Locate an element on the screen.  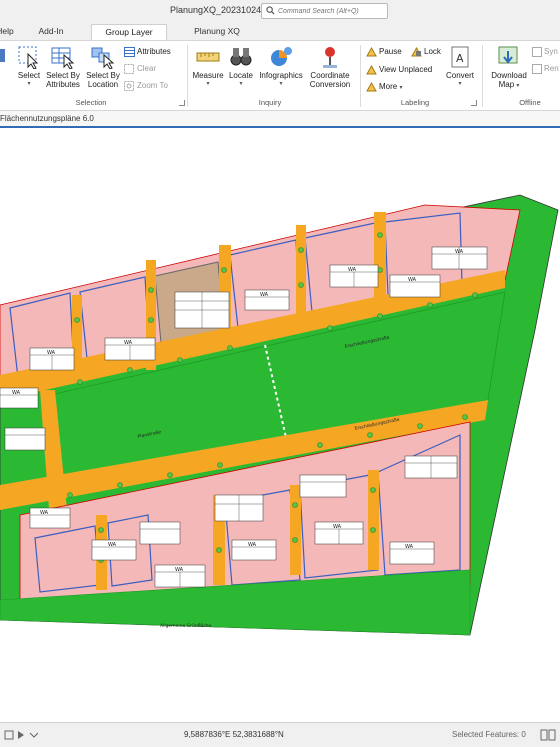
pause-label-icon is located at coordinates (371, 52).